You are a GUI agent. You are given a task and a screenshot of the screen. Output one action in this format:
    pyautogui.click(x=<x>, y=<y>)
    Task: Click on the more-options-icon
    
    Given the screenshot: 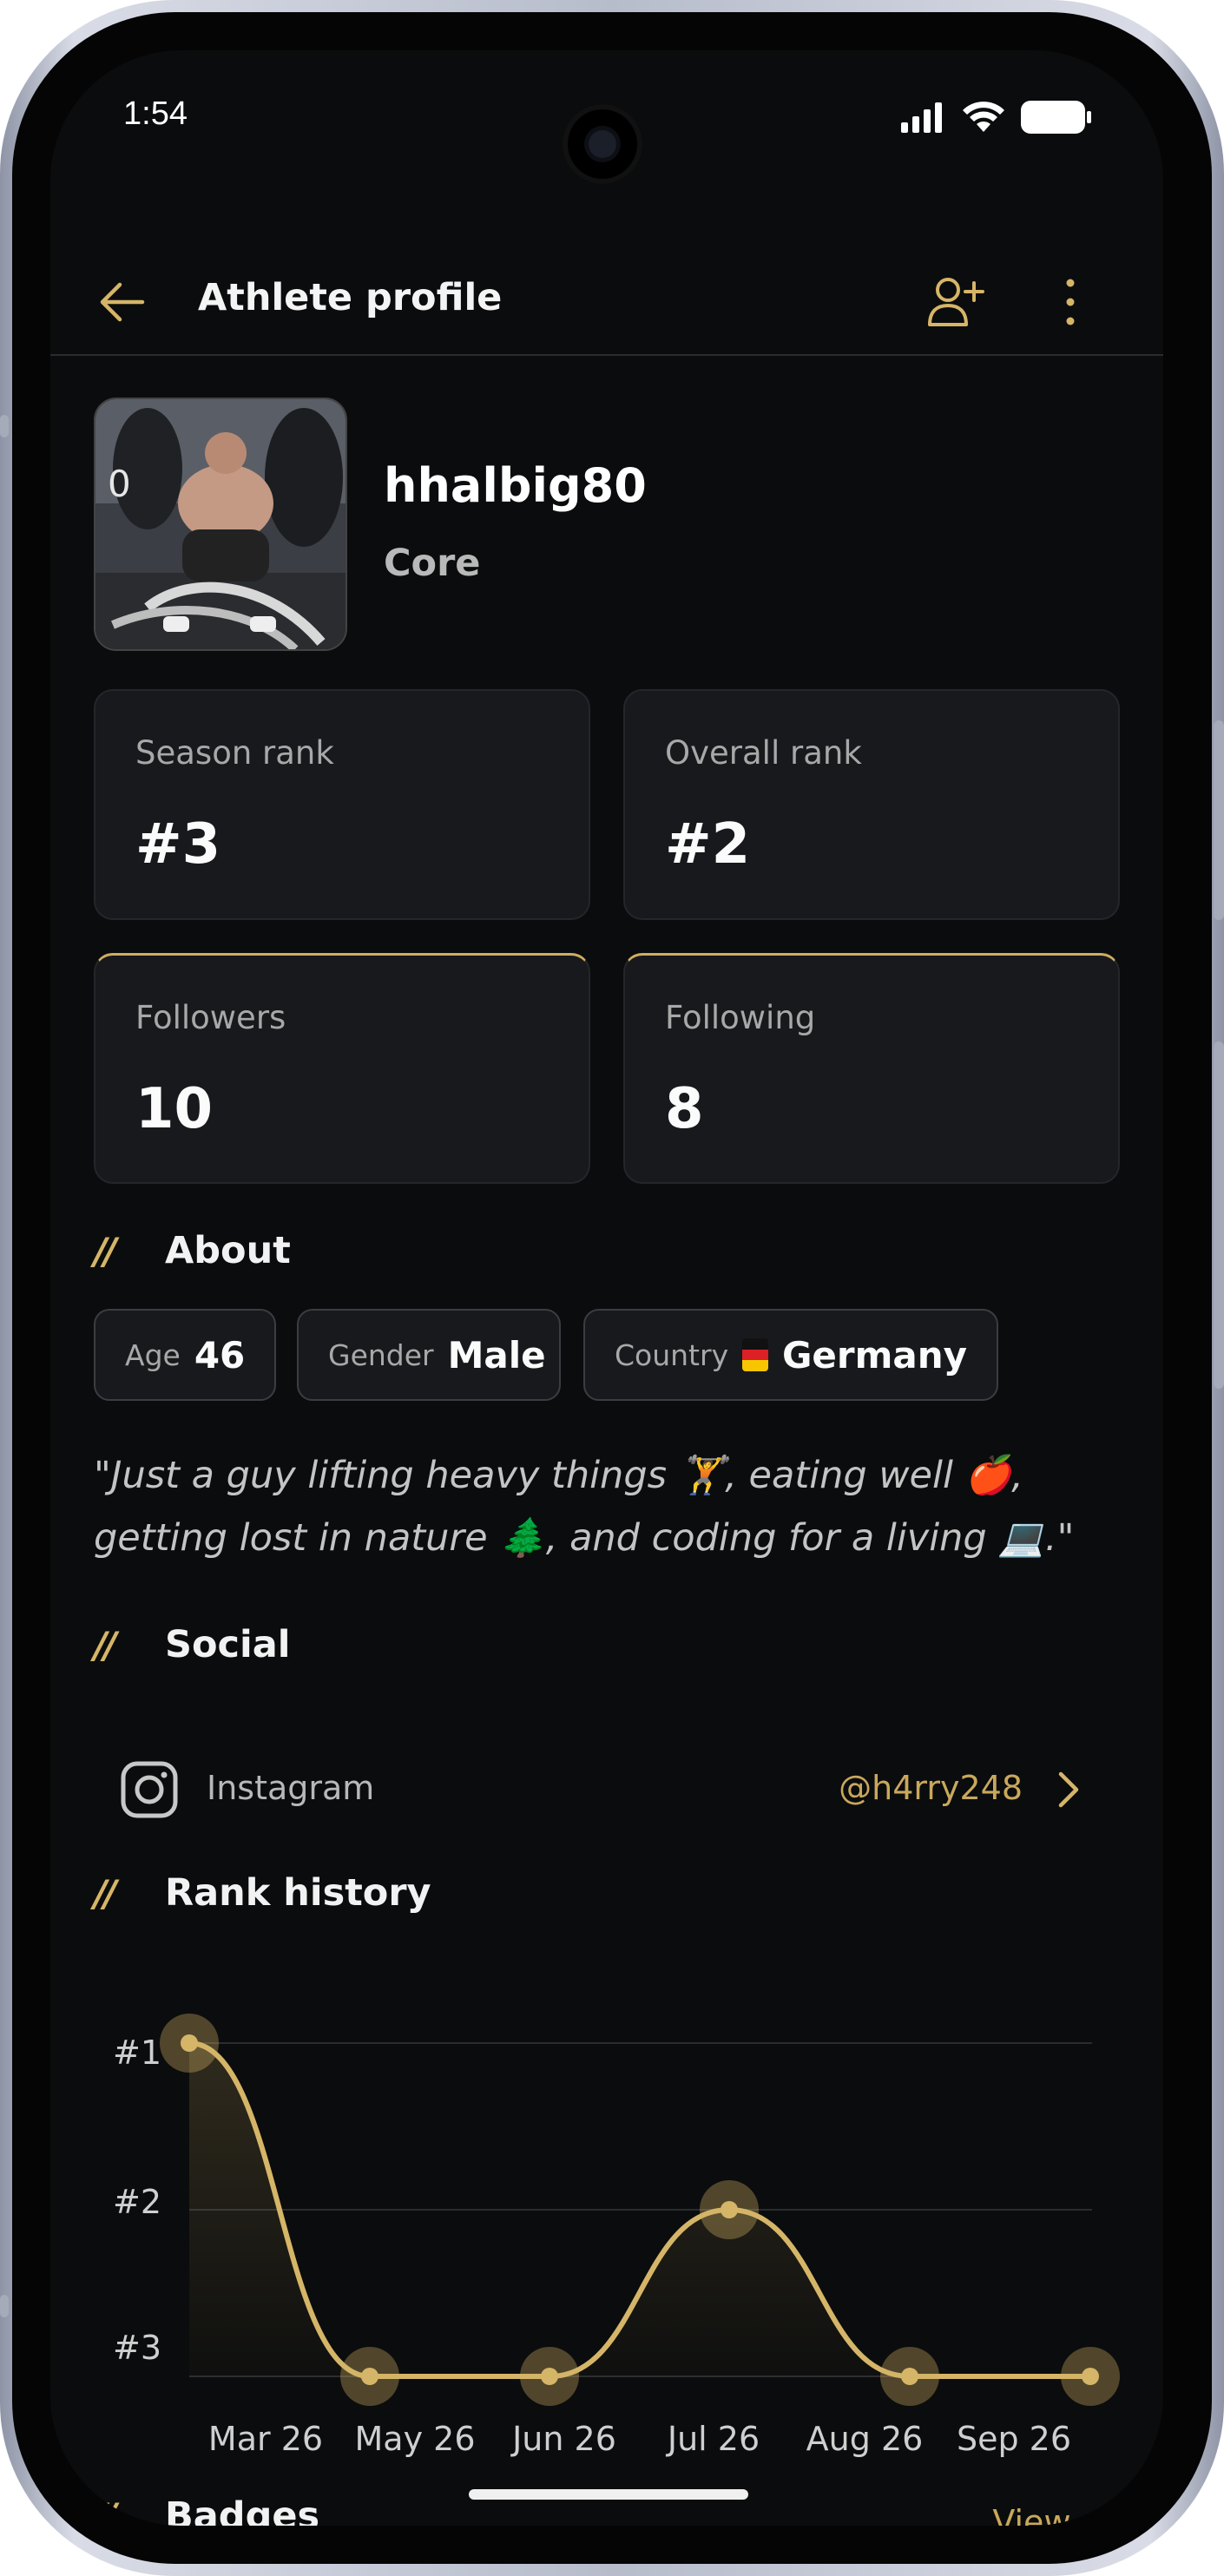 What is the action you would take?
    pyautogui.click(x=1070, y=302)
    